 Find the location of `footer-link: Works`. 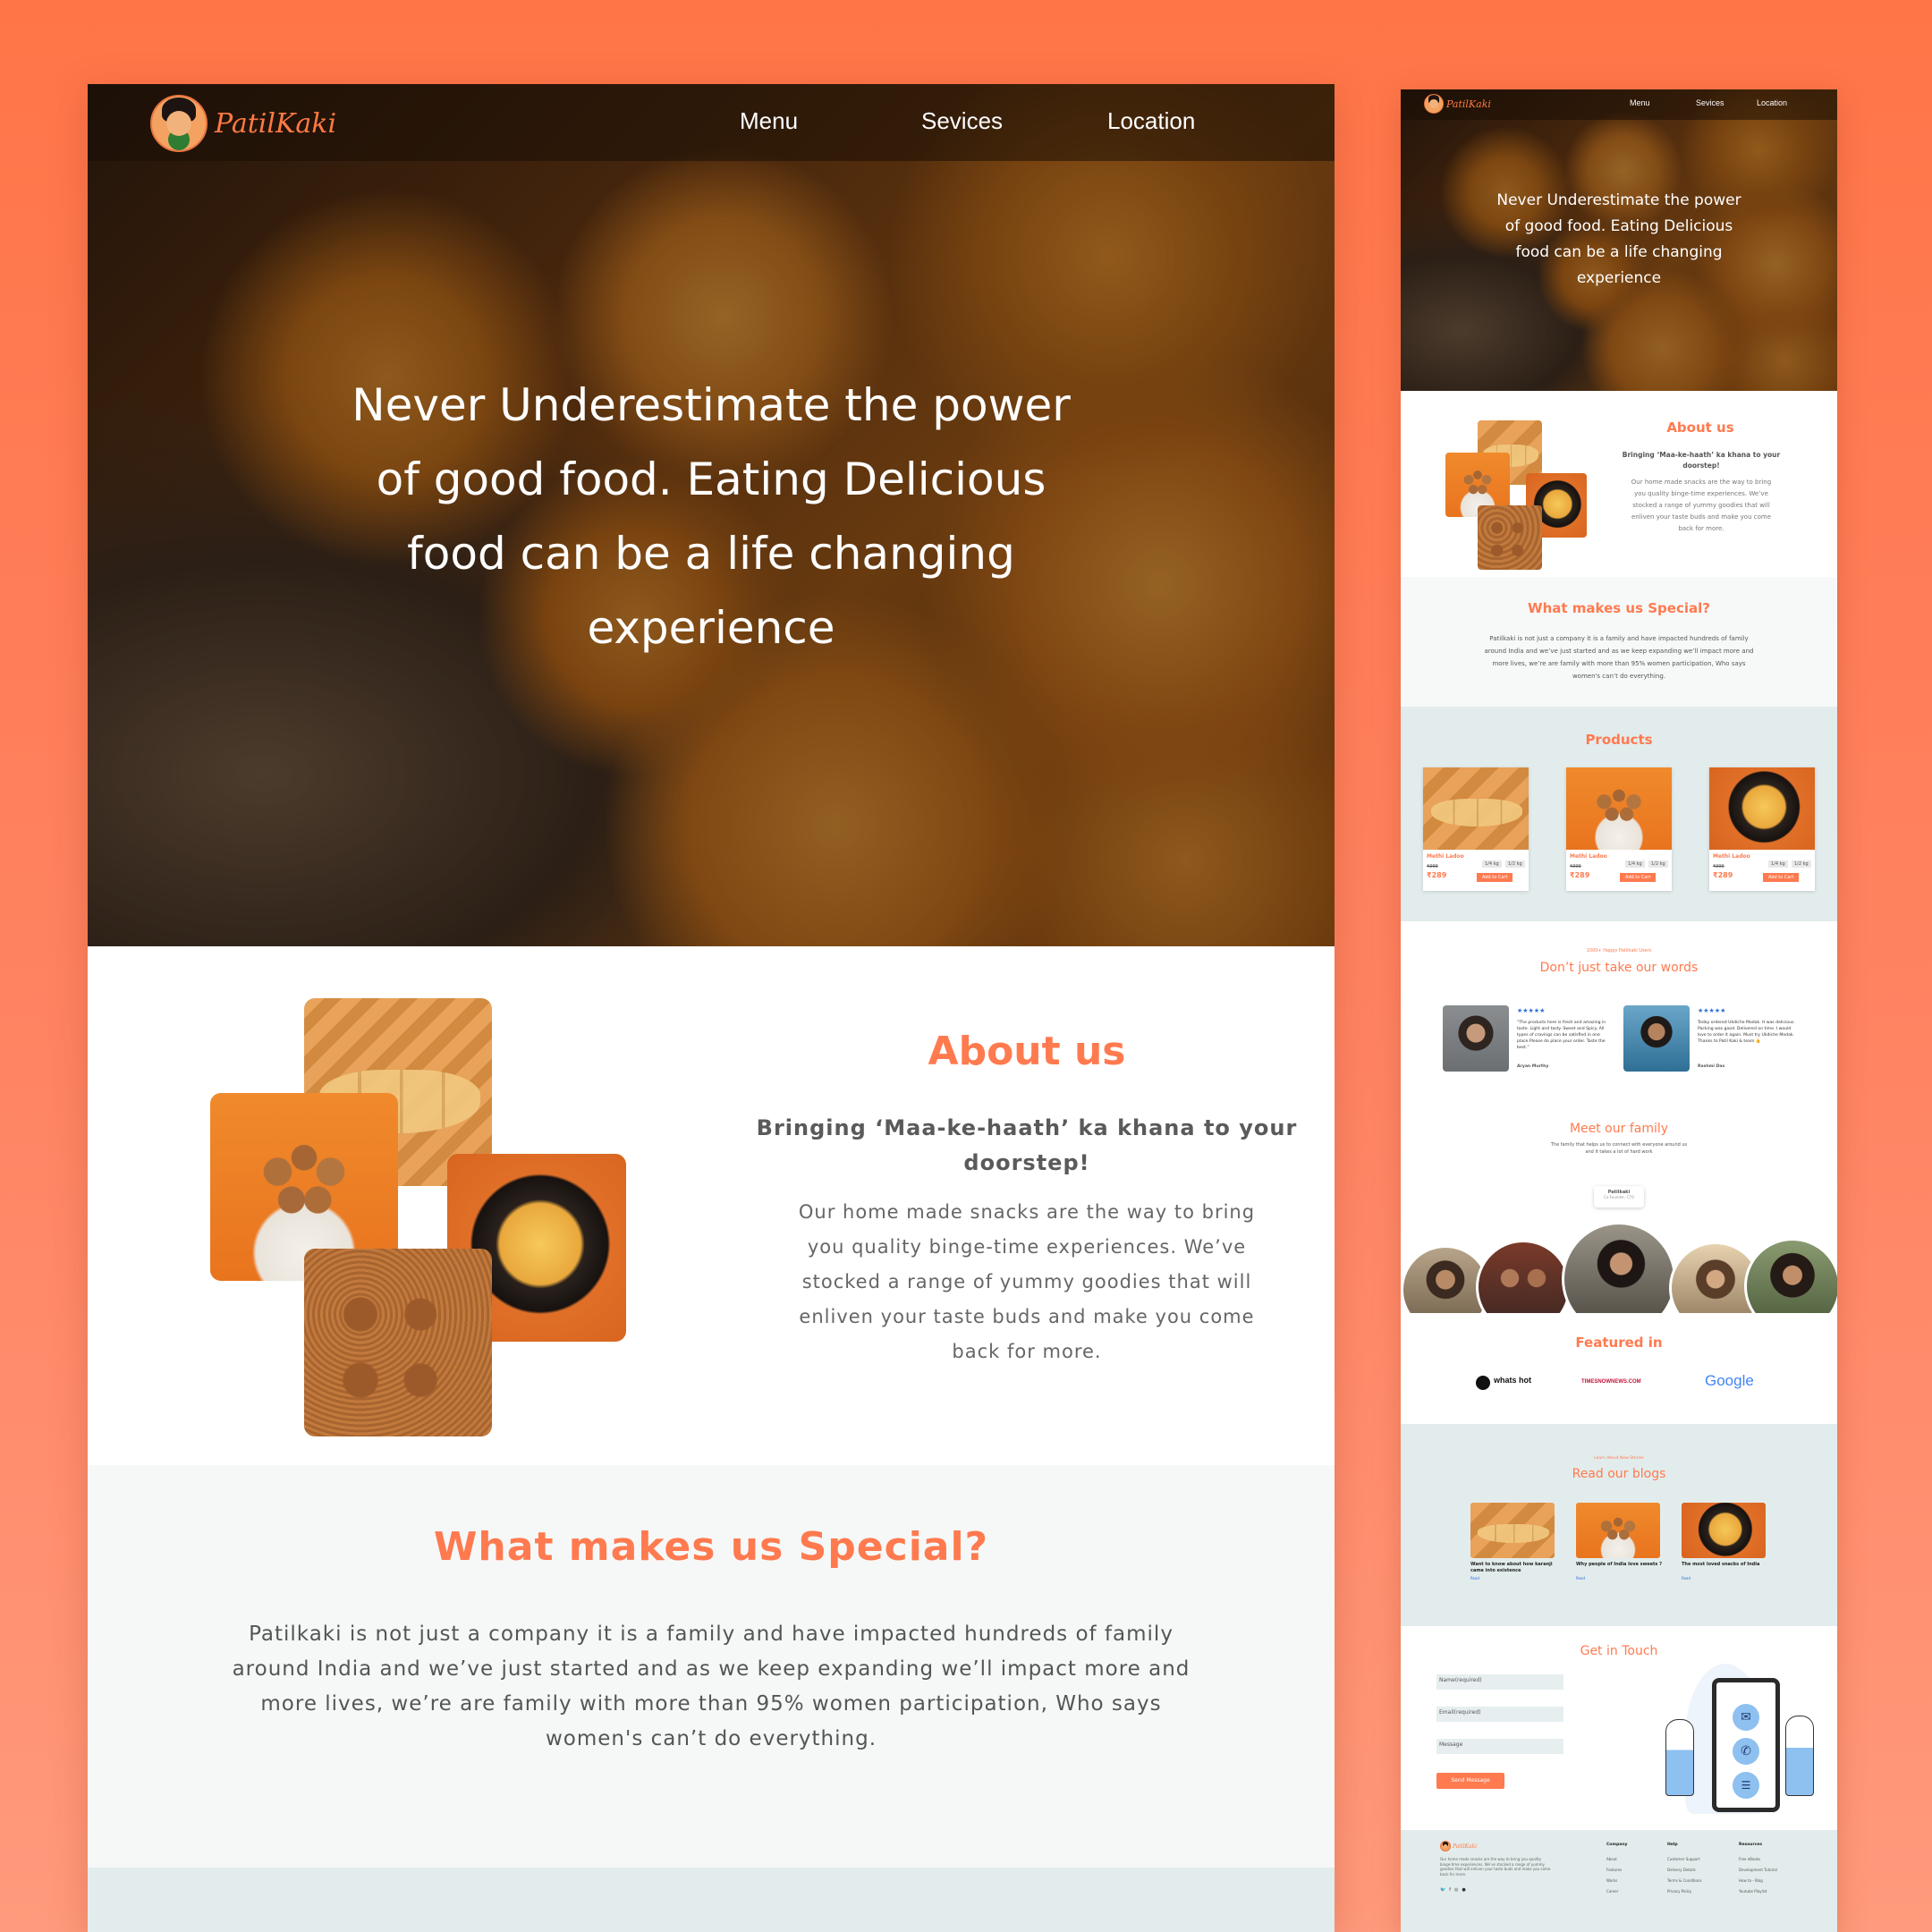

footer-link: Works is located at coordinates (1611, 1880).